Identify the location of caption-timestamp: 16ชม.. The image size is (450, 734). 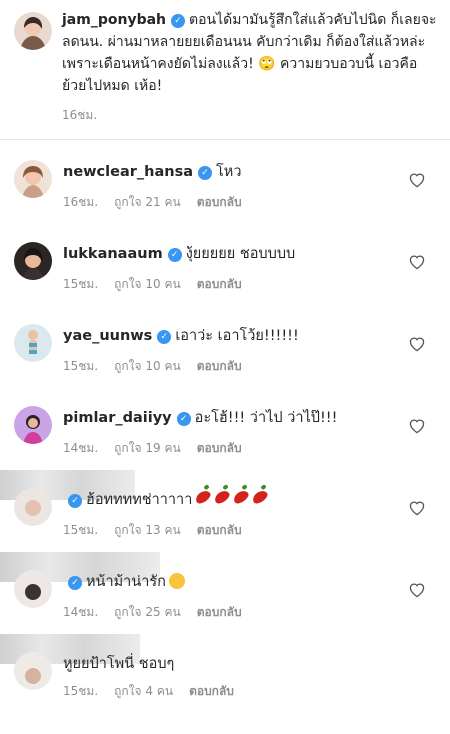
(80, 115).